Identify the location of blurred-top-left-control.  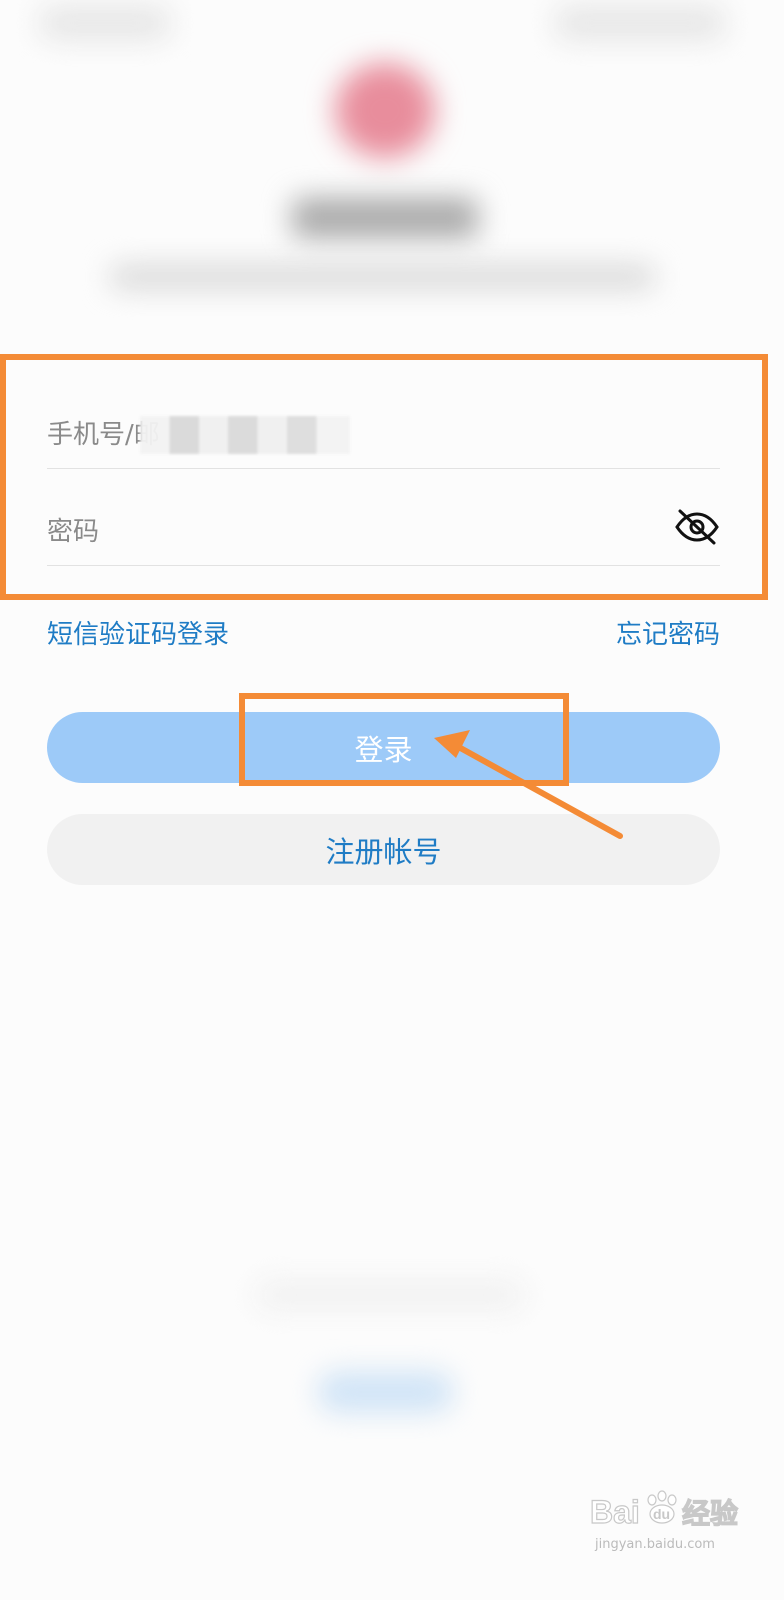
(105, 23).